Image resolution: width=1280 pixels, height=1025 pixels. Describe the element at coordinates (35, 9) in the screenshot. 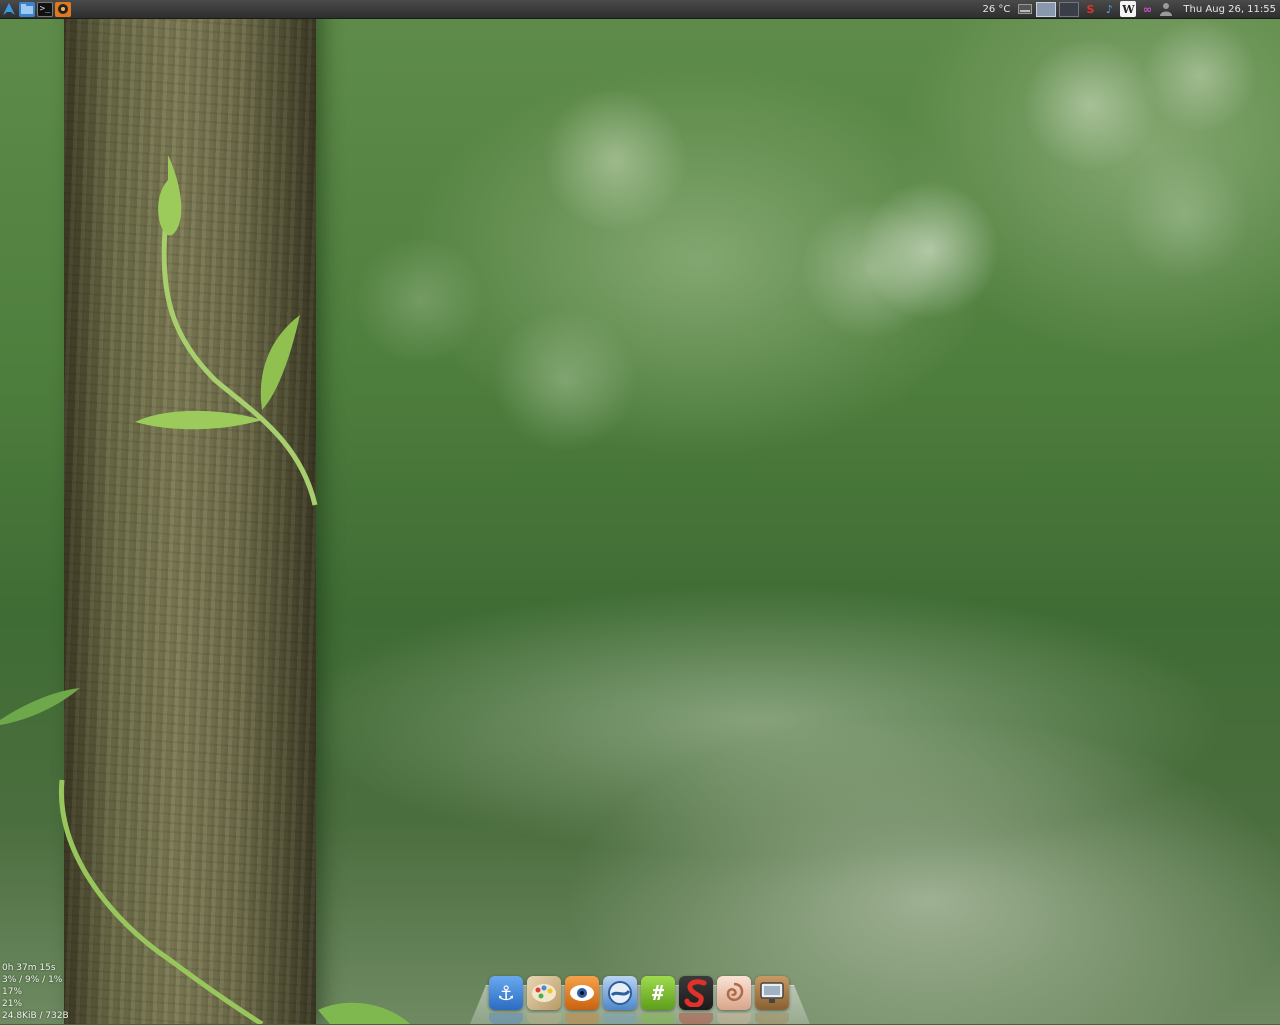

I see `panel-launchers: >_` at that location.